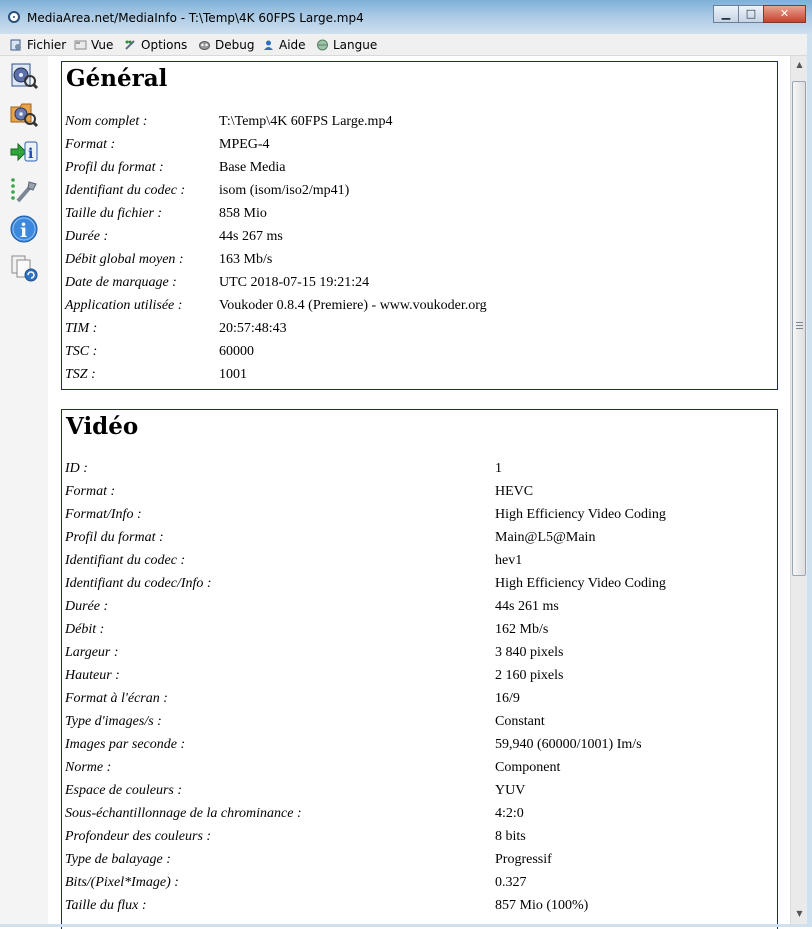 The height and width of the screenshot is (929, 812). I want to click on video-row-value: 162 Mb/s, so click(522, 629).